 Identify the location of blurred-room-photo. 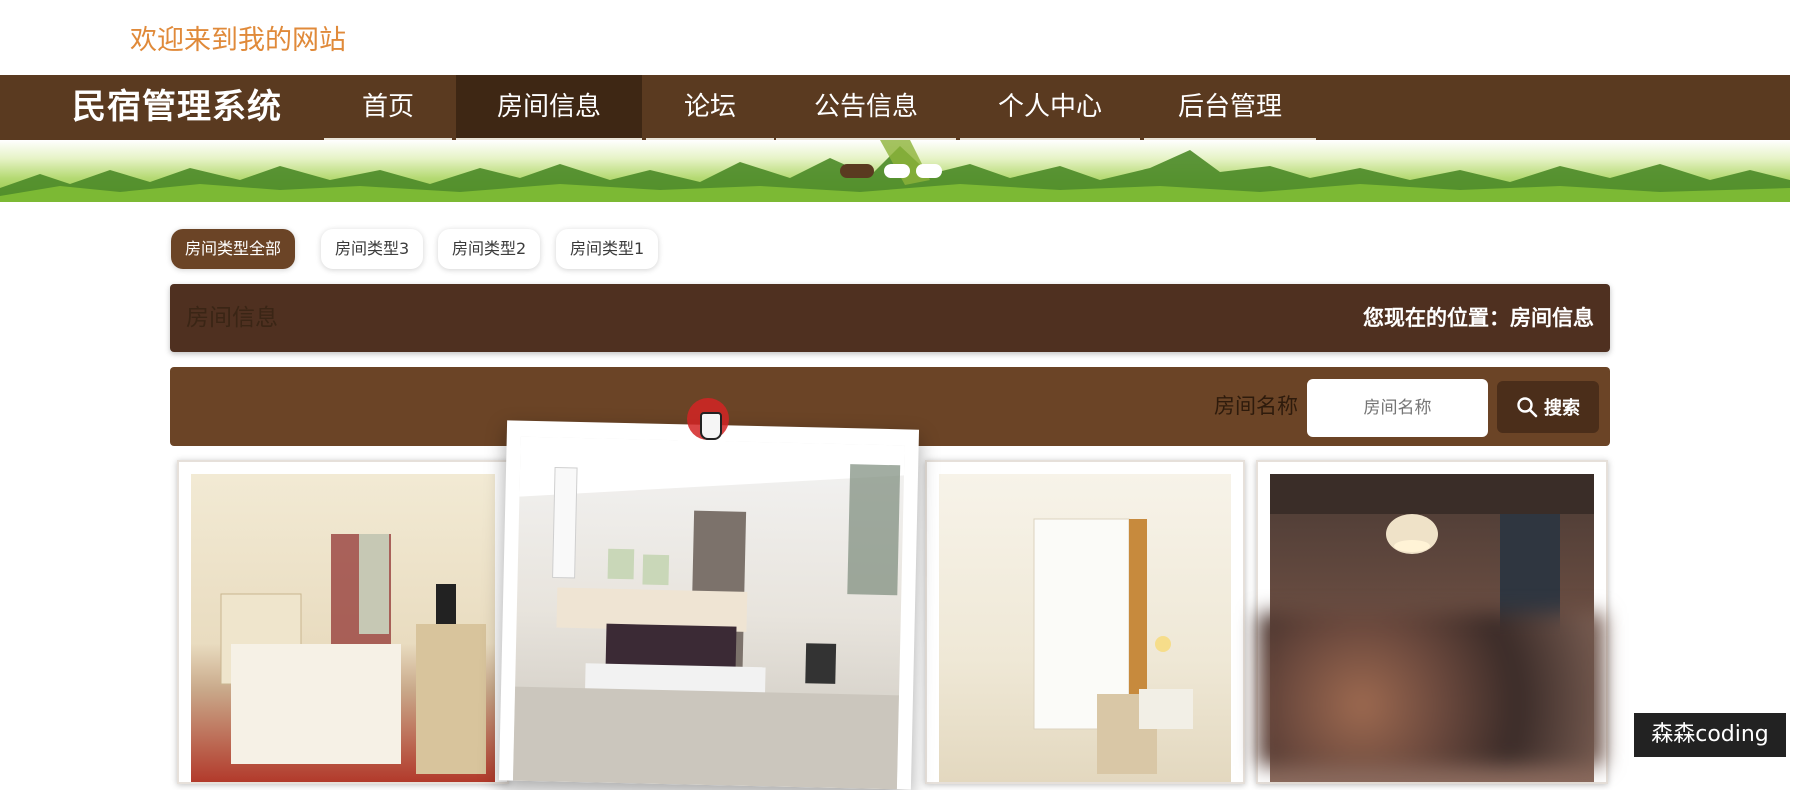
(1431, 689).